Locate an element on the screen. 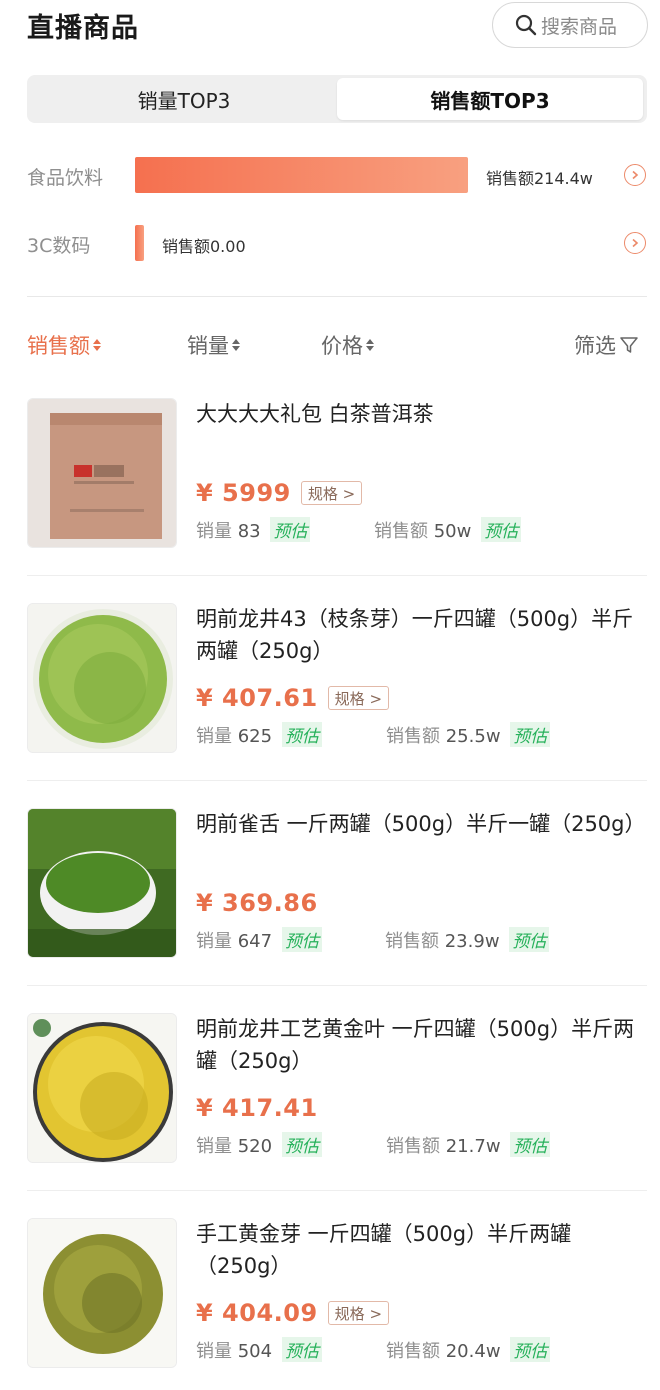  product-stats: 销量 83 预估 销售额 50w 预估 is located at coordinates (421, 529).